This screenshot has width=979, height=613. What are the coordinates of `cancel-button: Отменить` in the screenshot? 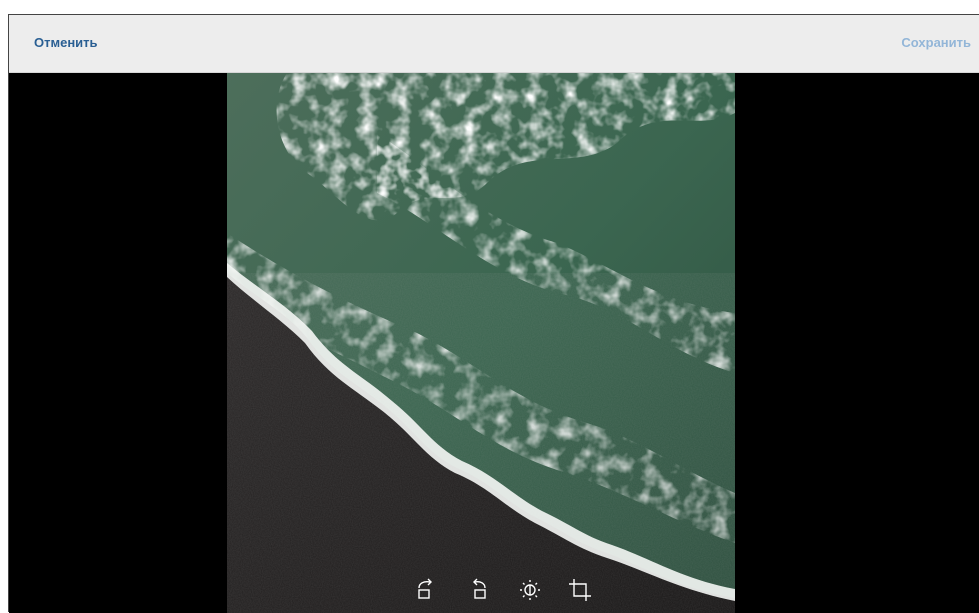 It's located at (66, 42).